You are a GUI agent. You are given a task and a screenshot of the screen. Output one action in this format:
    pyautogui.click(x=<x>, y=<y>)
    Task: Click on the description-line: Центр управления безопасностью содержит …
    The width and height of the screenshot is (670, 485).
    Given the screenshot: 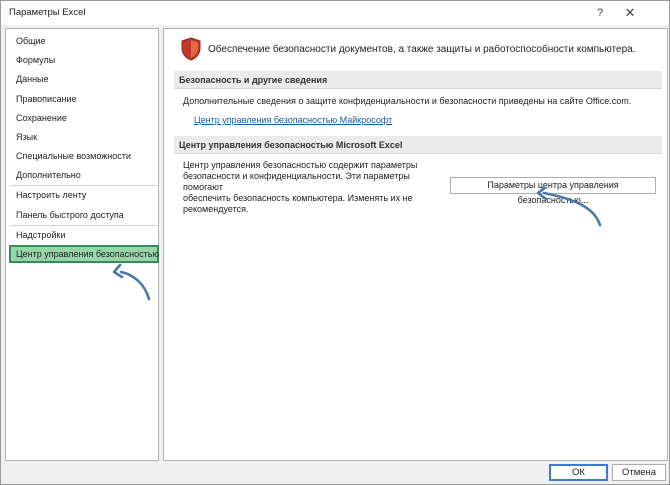 What is the action you would take?
    pyautogui.click(x=300, y=165)
    